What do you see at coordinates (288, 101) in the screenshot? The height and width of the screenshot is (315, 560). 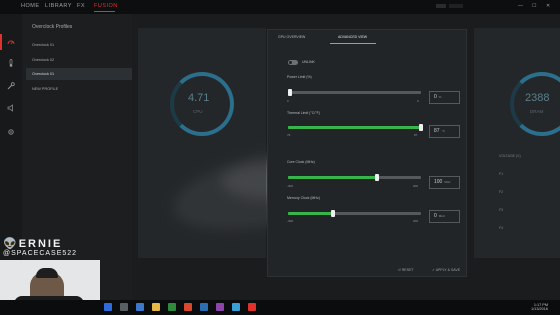 I see `slider-min: 0` at bounding box center [288, 101].